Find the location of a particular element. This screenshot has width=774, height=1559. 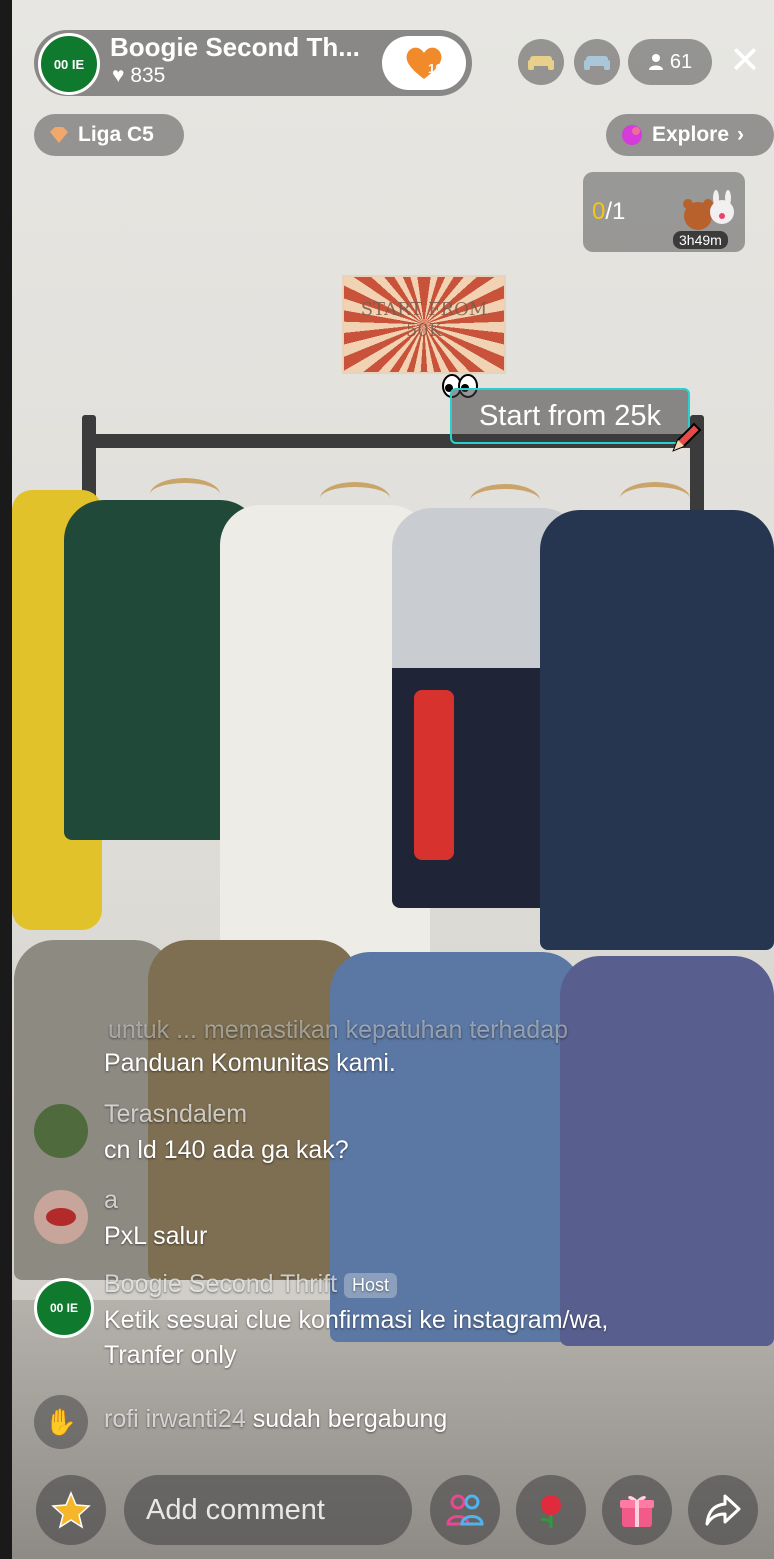

person-icon is located at coordinates (655, 62).